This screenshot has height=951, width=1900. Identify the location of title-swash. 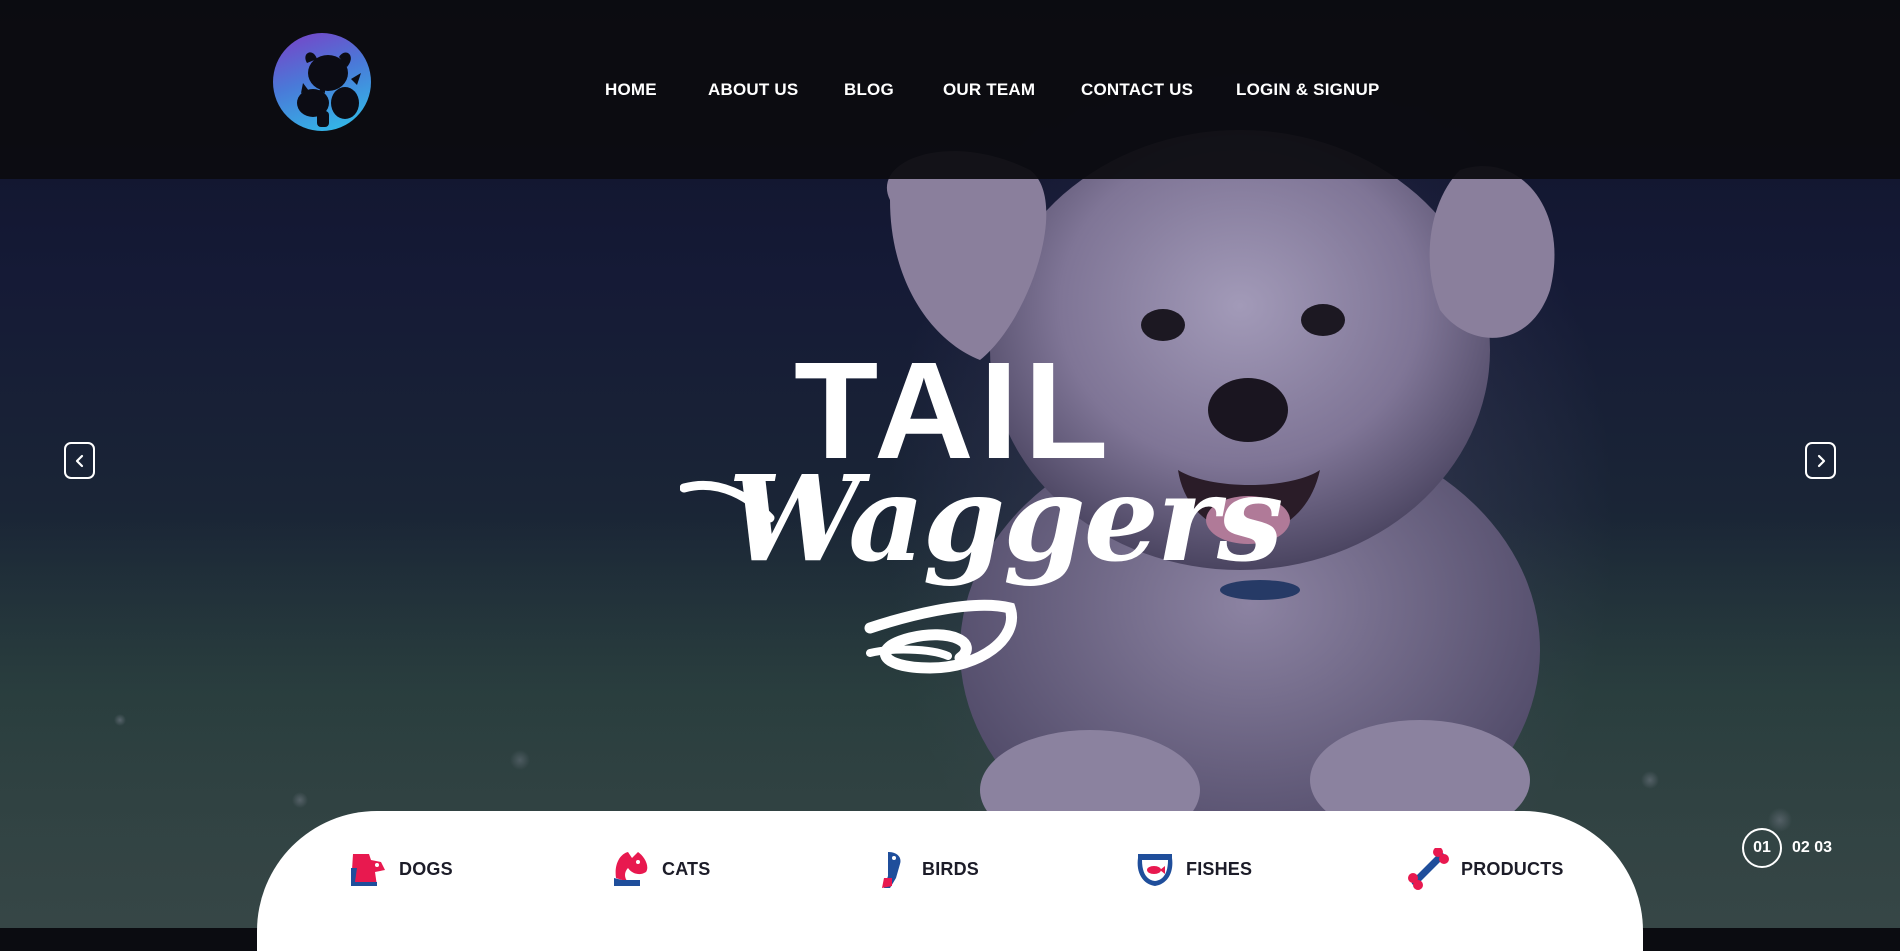
(848, 577).